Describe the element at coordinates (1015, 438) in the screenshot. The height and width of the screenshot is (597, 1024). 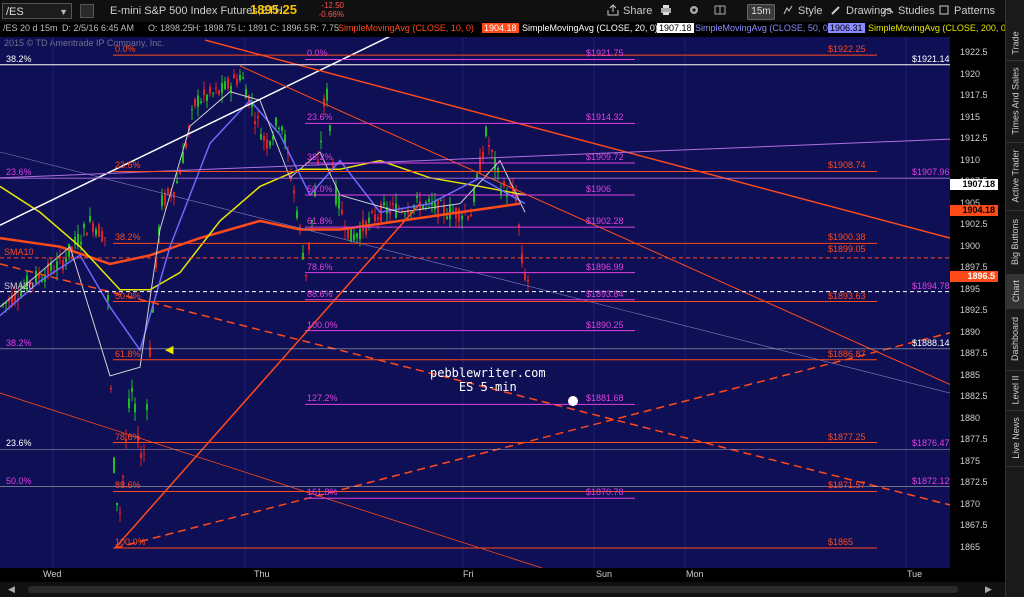
I see `tab-live-news: Live News` at that location.